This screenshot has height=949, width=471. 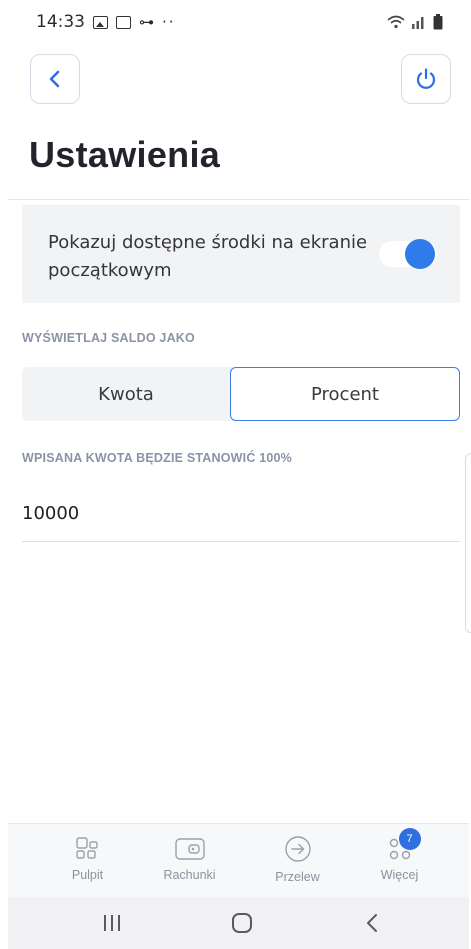 I want to click on bottom-tab-bar: Pulpit Rachunki Przelew 7 Więcej, so click(x=238, y=860).